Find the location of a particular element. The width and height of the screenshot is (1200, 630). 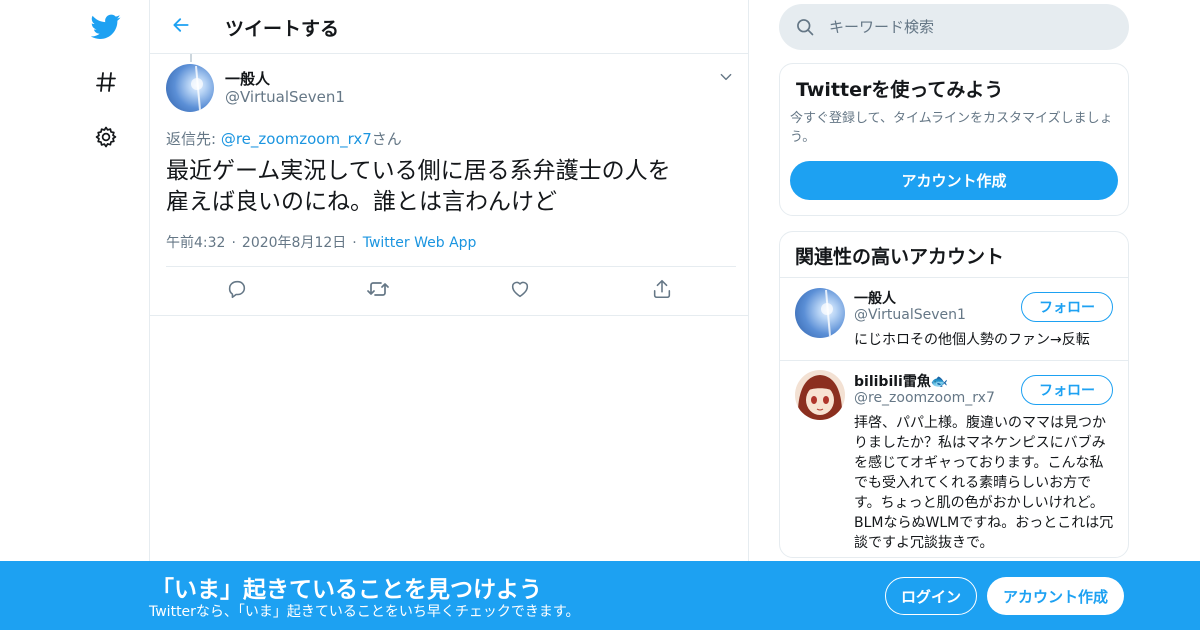

tweet-time: 午前4:32 is located at coordinates (195, 243).